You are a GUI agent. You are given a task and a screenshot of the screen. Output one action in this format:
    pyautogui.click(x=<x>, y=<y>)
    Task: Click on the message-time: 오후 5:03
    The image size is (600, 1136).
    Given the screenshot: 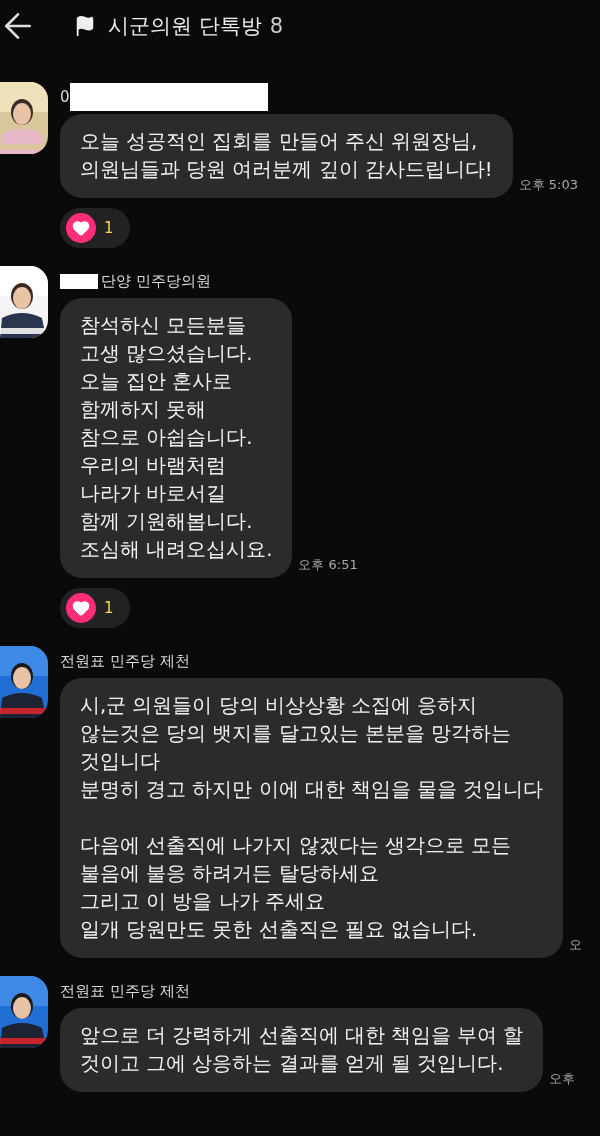 What is the action you would take?
    pyautogui.click(x=548, y=185)
    